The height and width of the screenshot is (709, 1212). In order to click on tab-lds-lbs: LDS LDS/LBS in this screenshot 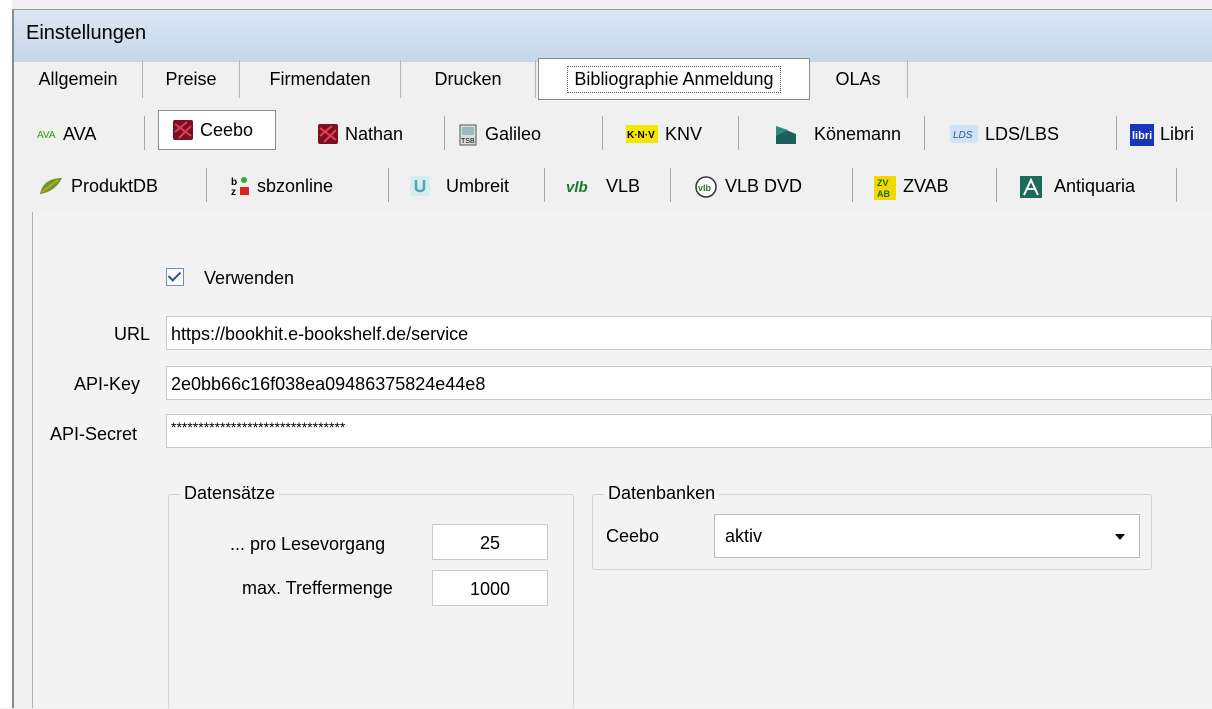, I will do `click(1004, 134)`.